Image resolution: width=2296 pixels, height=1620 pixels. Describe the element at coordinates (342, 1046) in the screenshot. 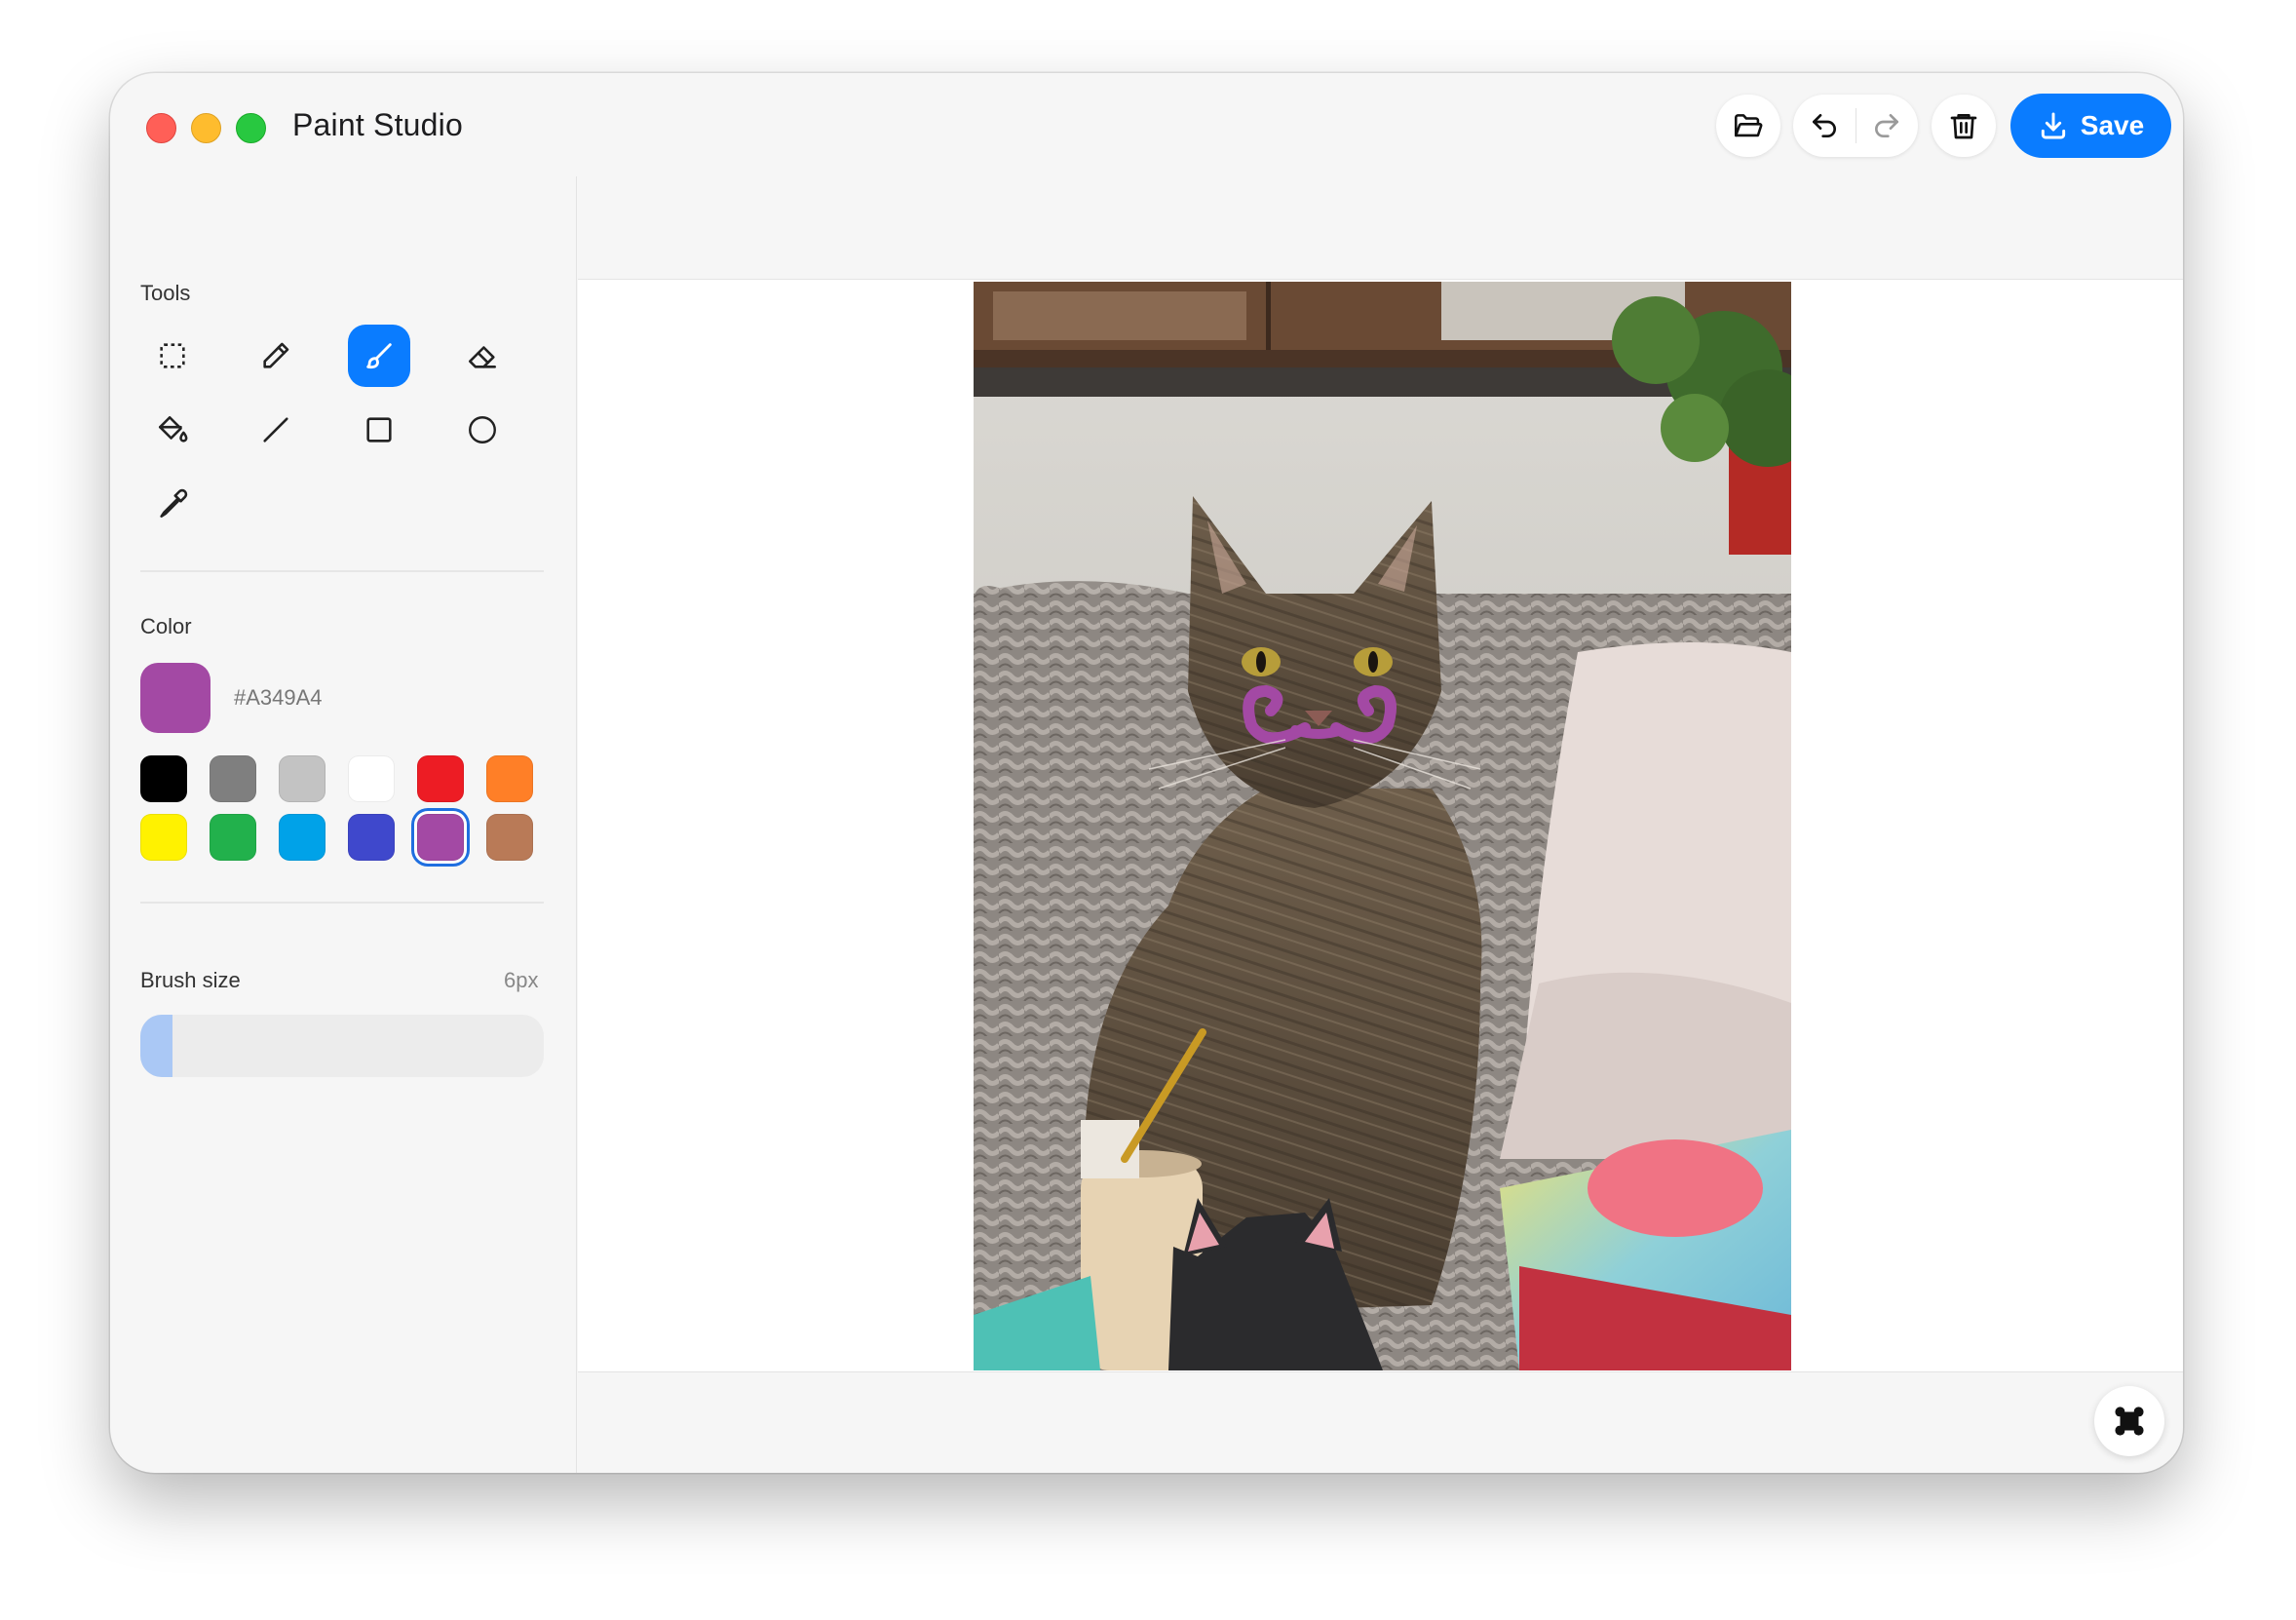

I see `brush-size-slider` at that location.